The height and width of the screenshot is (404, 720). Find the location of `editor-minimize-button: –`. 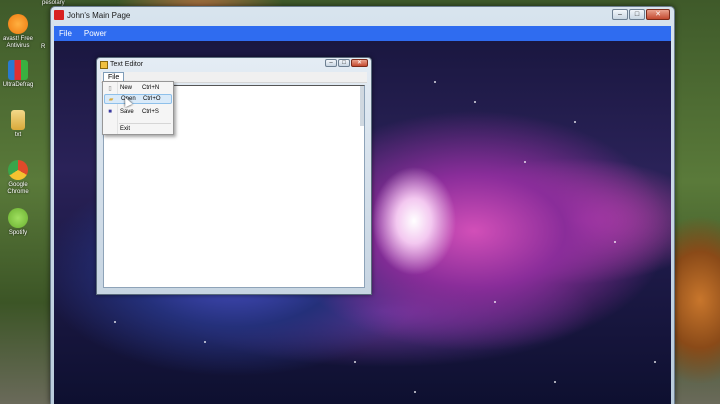

editor-minimize-button: – is located at coordinates (331, 63).